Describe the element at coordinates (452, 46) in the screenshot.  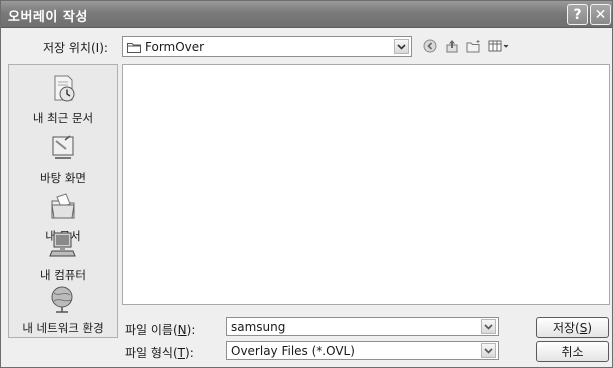
I see `up-folder-icon` at that location.